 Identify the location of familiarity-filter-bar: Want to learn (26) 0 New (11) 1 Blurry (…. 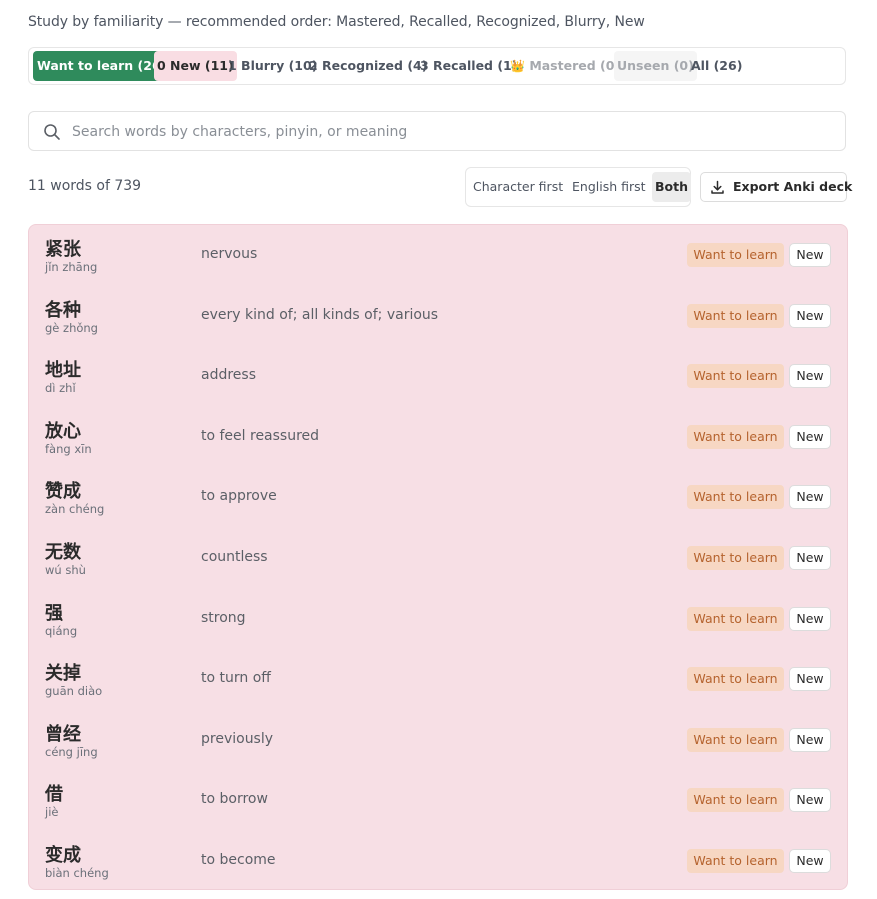
(437, 66).